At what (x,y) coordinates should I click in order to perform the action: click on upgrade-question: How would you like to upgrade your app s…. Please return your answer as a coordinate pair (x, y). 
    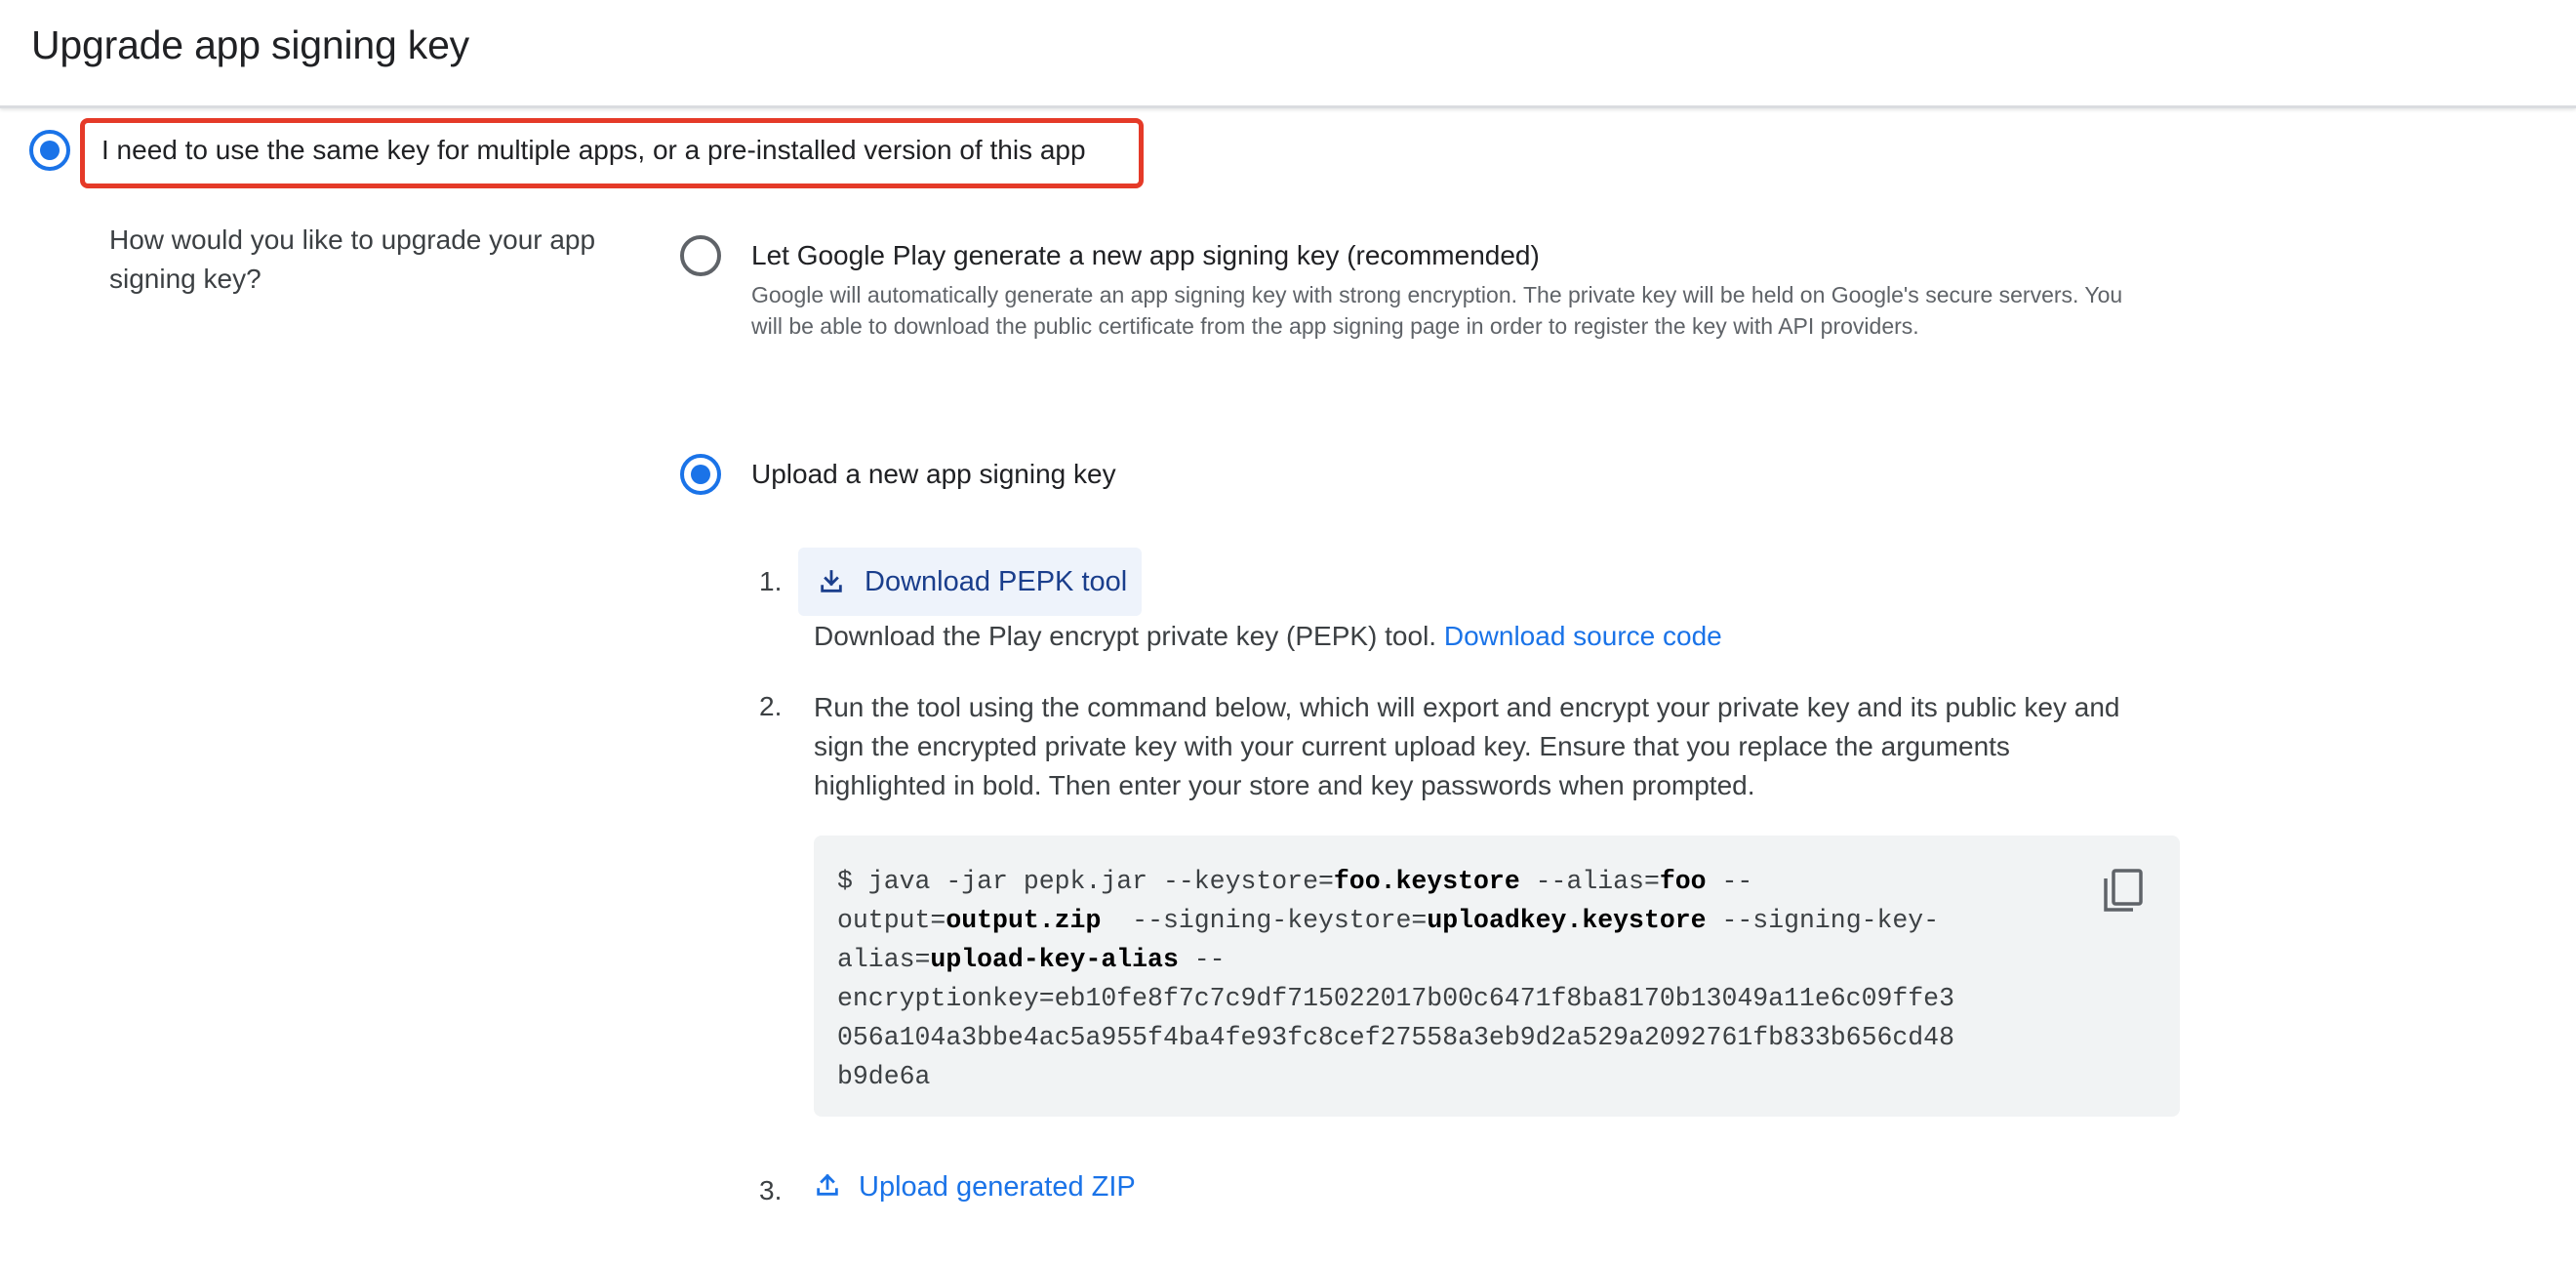
    Looking at the image, I should click on (352, 259).